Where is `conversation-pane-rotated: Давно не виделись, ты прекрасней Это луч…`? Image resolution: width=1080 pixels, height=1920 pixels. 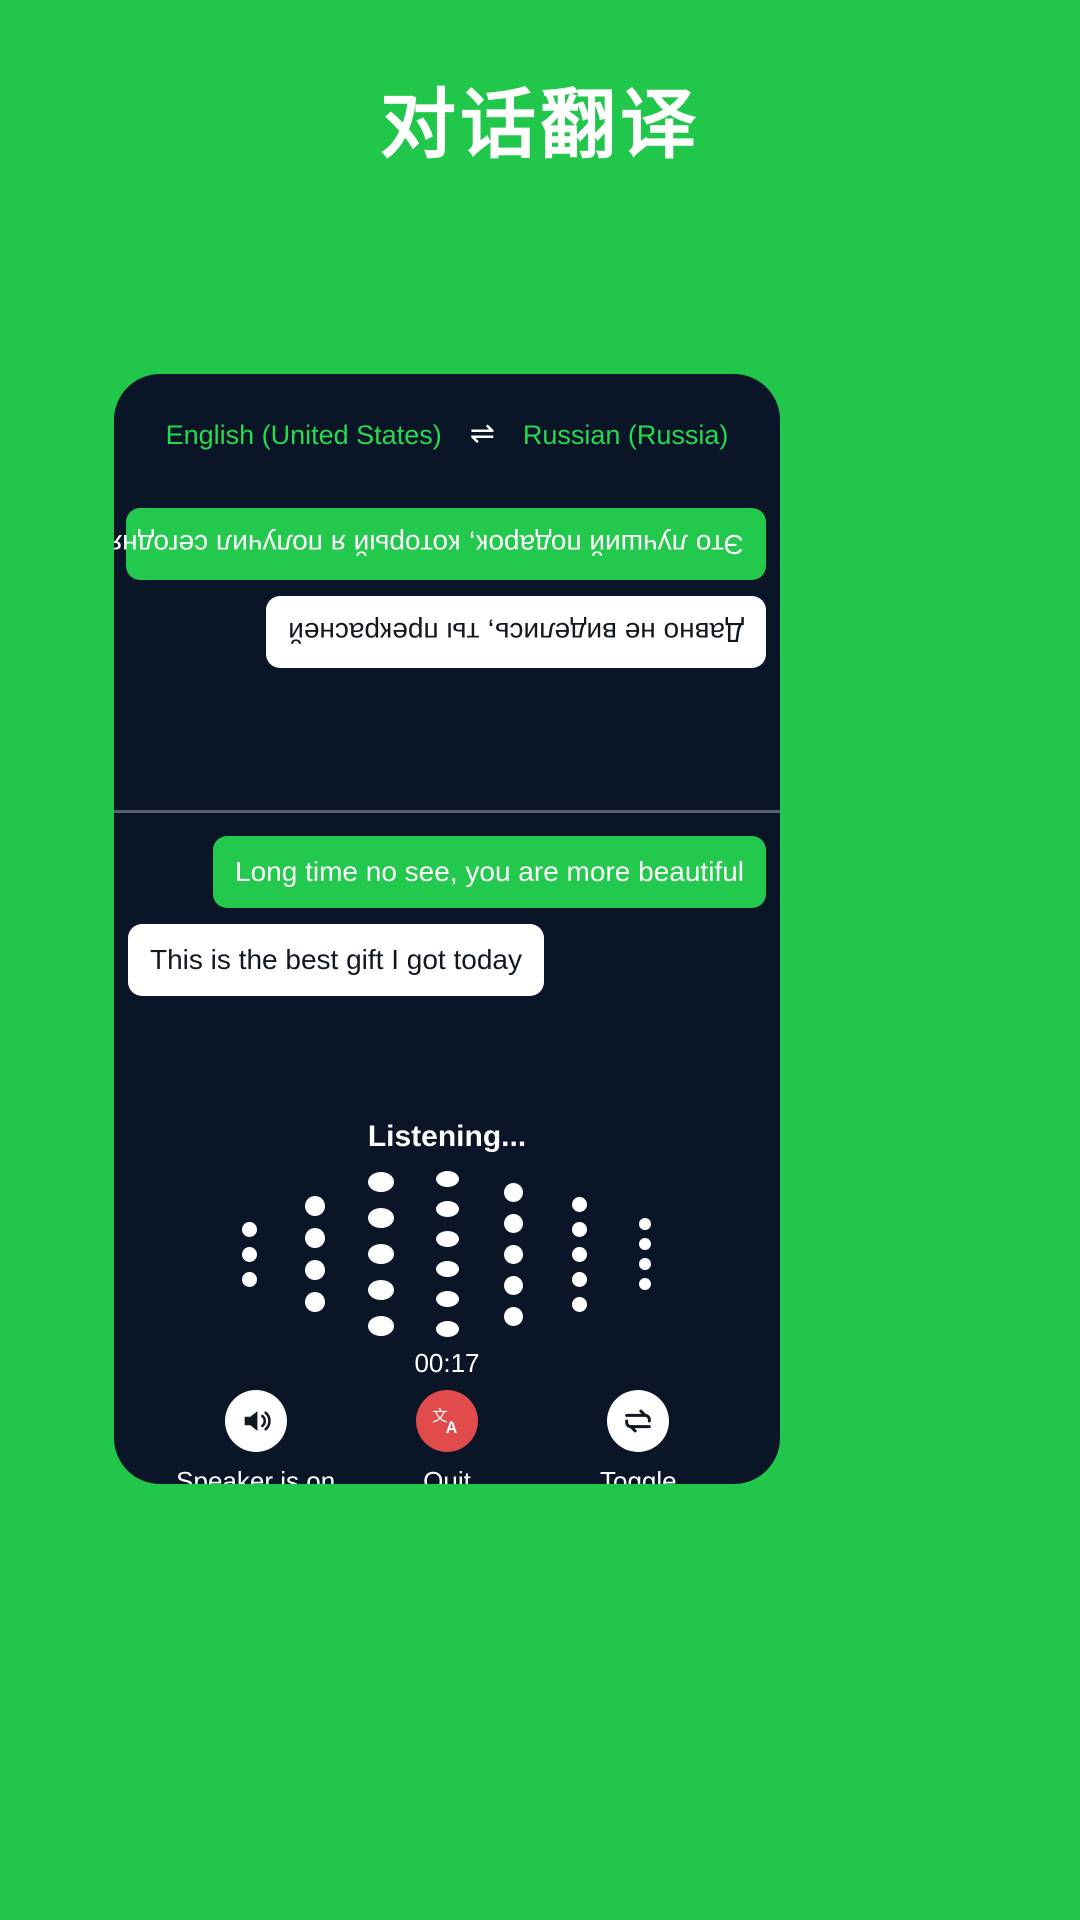
conversation-pane-rotated: Давно не виделись, ты прекрасней Это луч… is located at coordinates (447, 644).